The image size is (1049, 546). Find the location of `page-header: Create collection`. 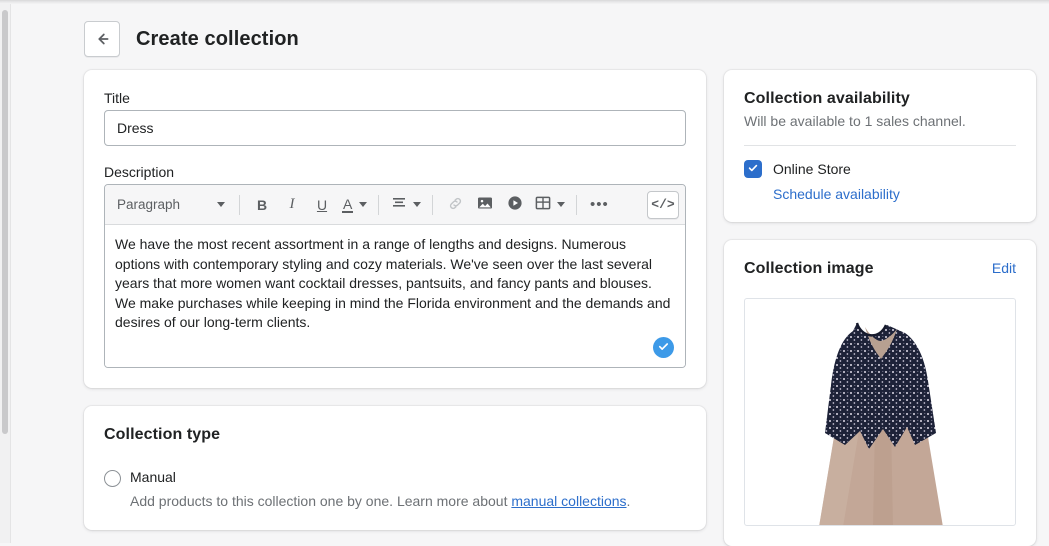

page-header: Create collection is located at coordinates (191, 39).